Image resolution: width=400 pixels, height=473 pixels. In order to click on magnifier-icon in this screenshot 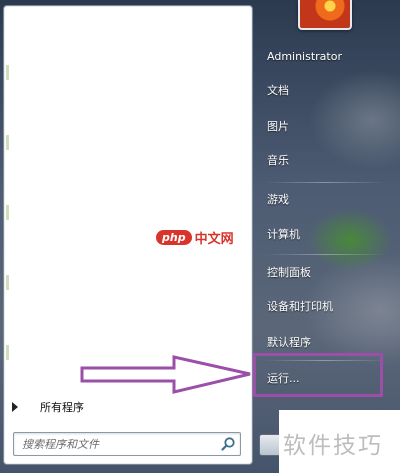, I will do `click(228, 444)`.